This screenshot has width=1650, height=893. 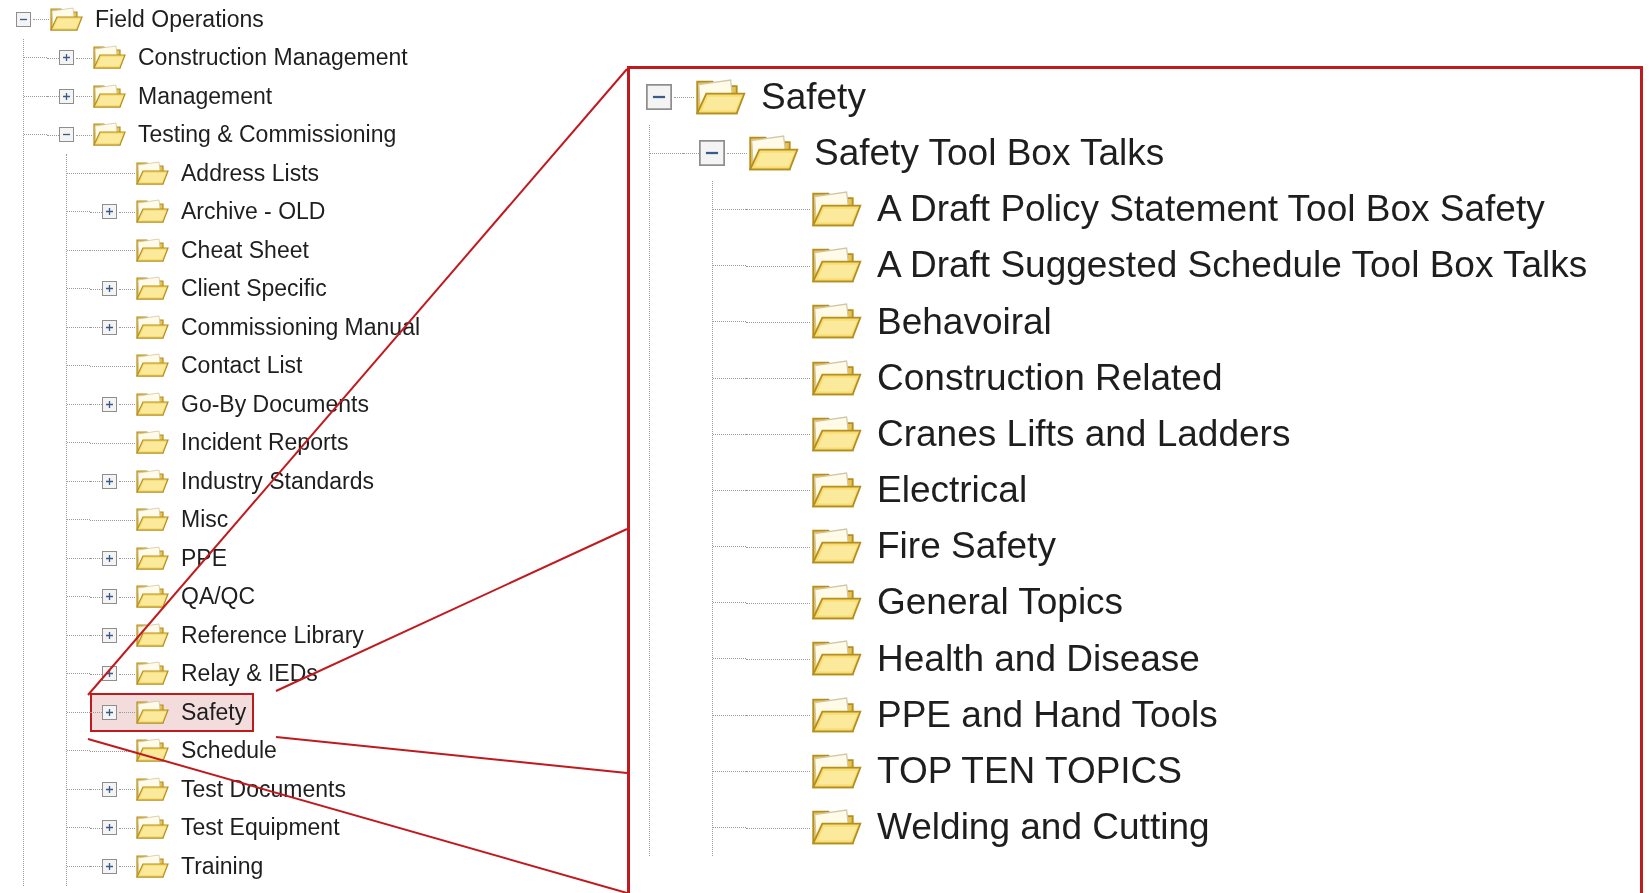 What do you see at coordinates (249, 674) in the screenshot?
I see `tree-item: Relay & IEDs` at bounding box center [249, 674].